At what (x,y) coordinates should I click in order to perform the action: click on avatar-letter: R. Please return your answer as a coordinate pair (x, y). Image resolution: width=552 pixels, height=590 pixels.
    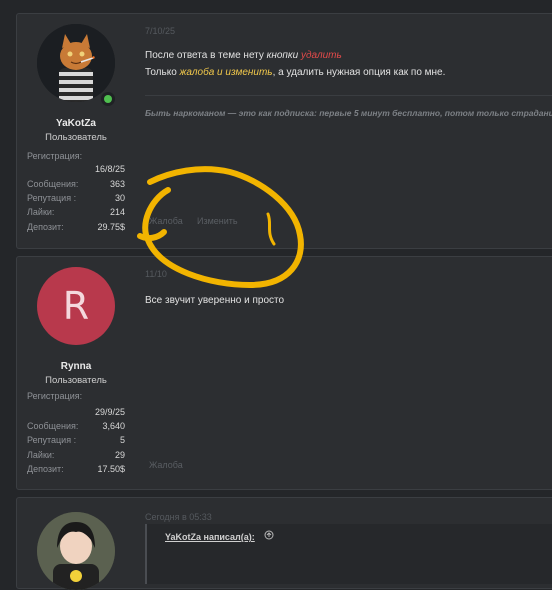
    Looking at the image, I should click on (76, 306).